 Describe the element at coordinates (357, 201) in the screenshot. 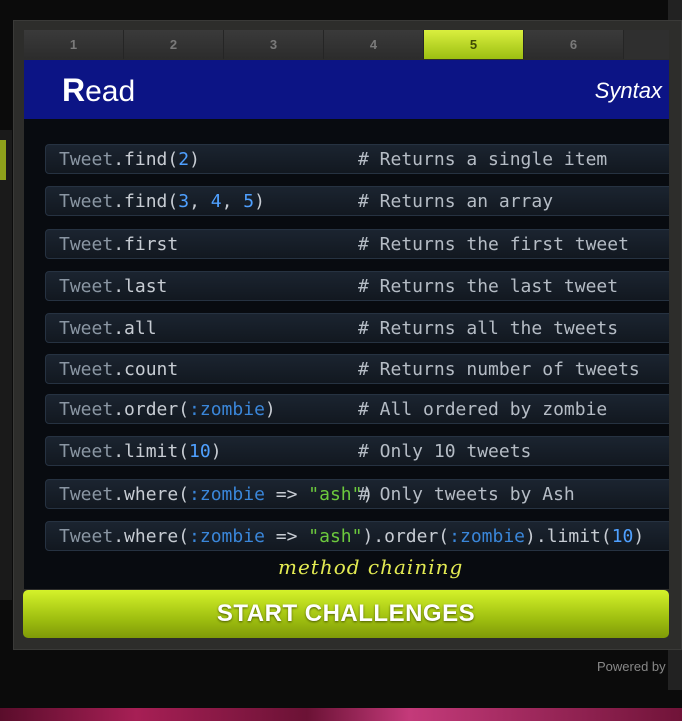

I see `code-example-row: Tweet.find(3, 4, 5) # Returns an array` at that location.